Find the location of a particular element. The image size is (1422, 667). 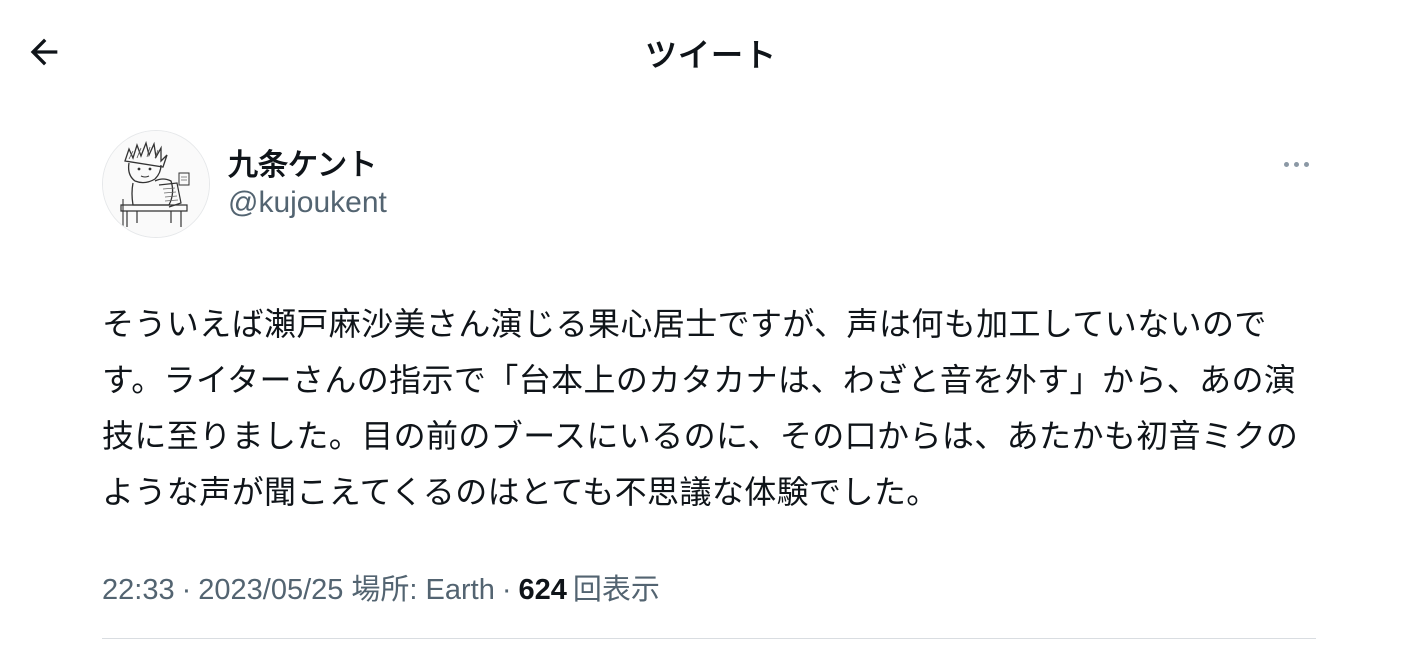

tweet-date: 2023/05/25 is located at coordinates (270, 590).